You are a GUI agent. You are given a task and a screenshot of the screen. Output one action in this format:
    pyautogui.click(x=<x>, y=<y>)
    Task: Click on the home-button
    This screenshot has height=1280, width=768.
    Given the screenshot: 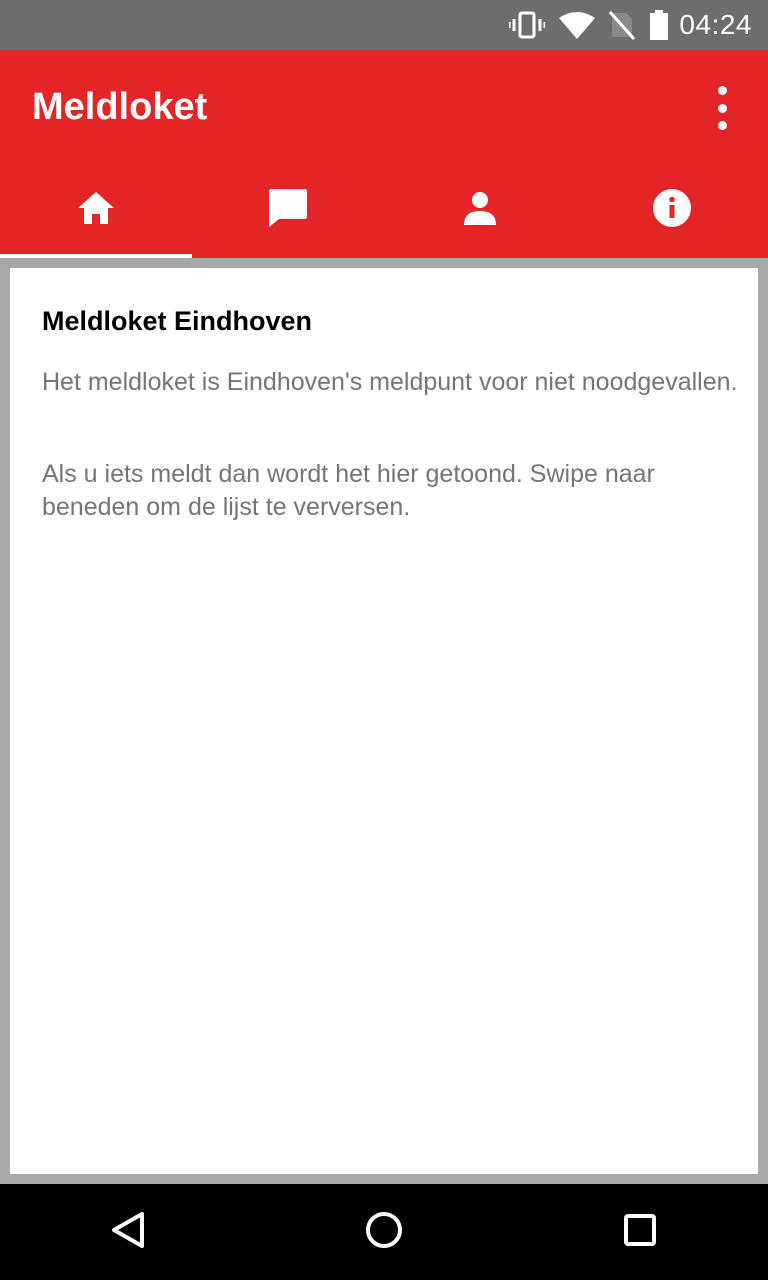 What is the action you would take?
    pyautogui.click(x=384, y=1232)
    